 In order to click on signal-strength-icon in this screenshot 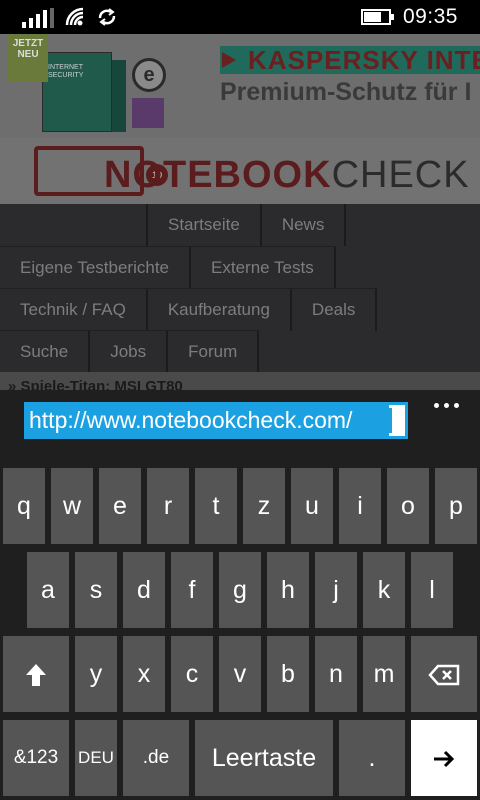, I will do `click(38, 18)`.